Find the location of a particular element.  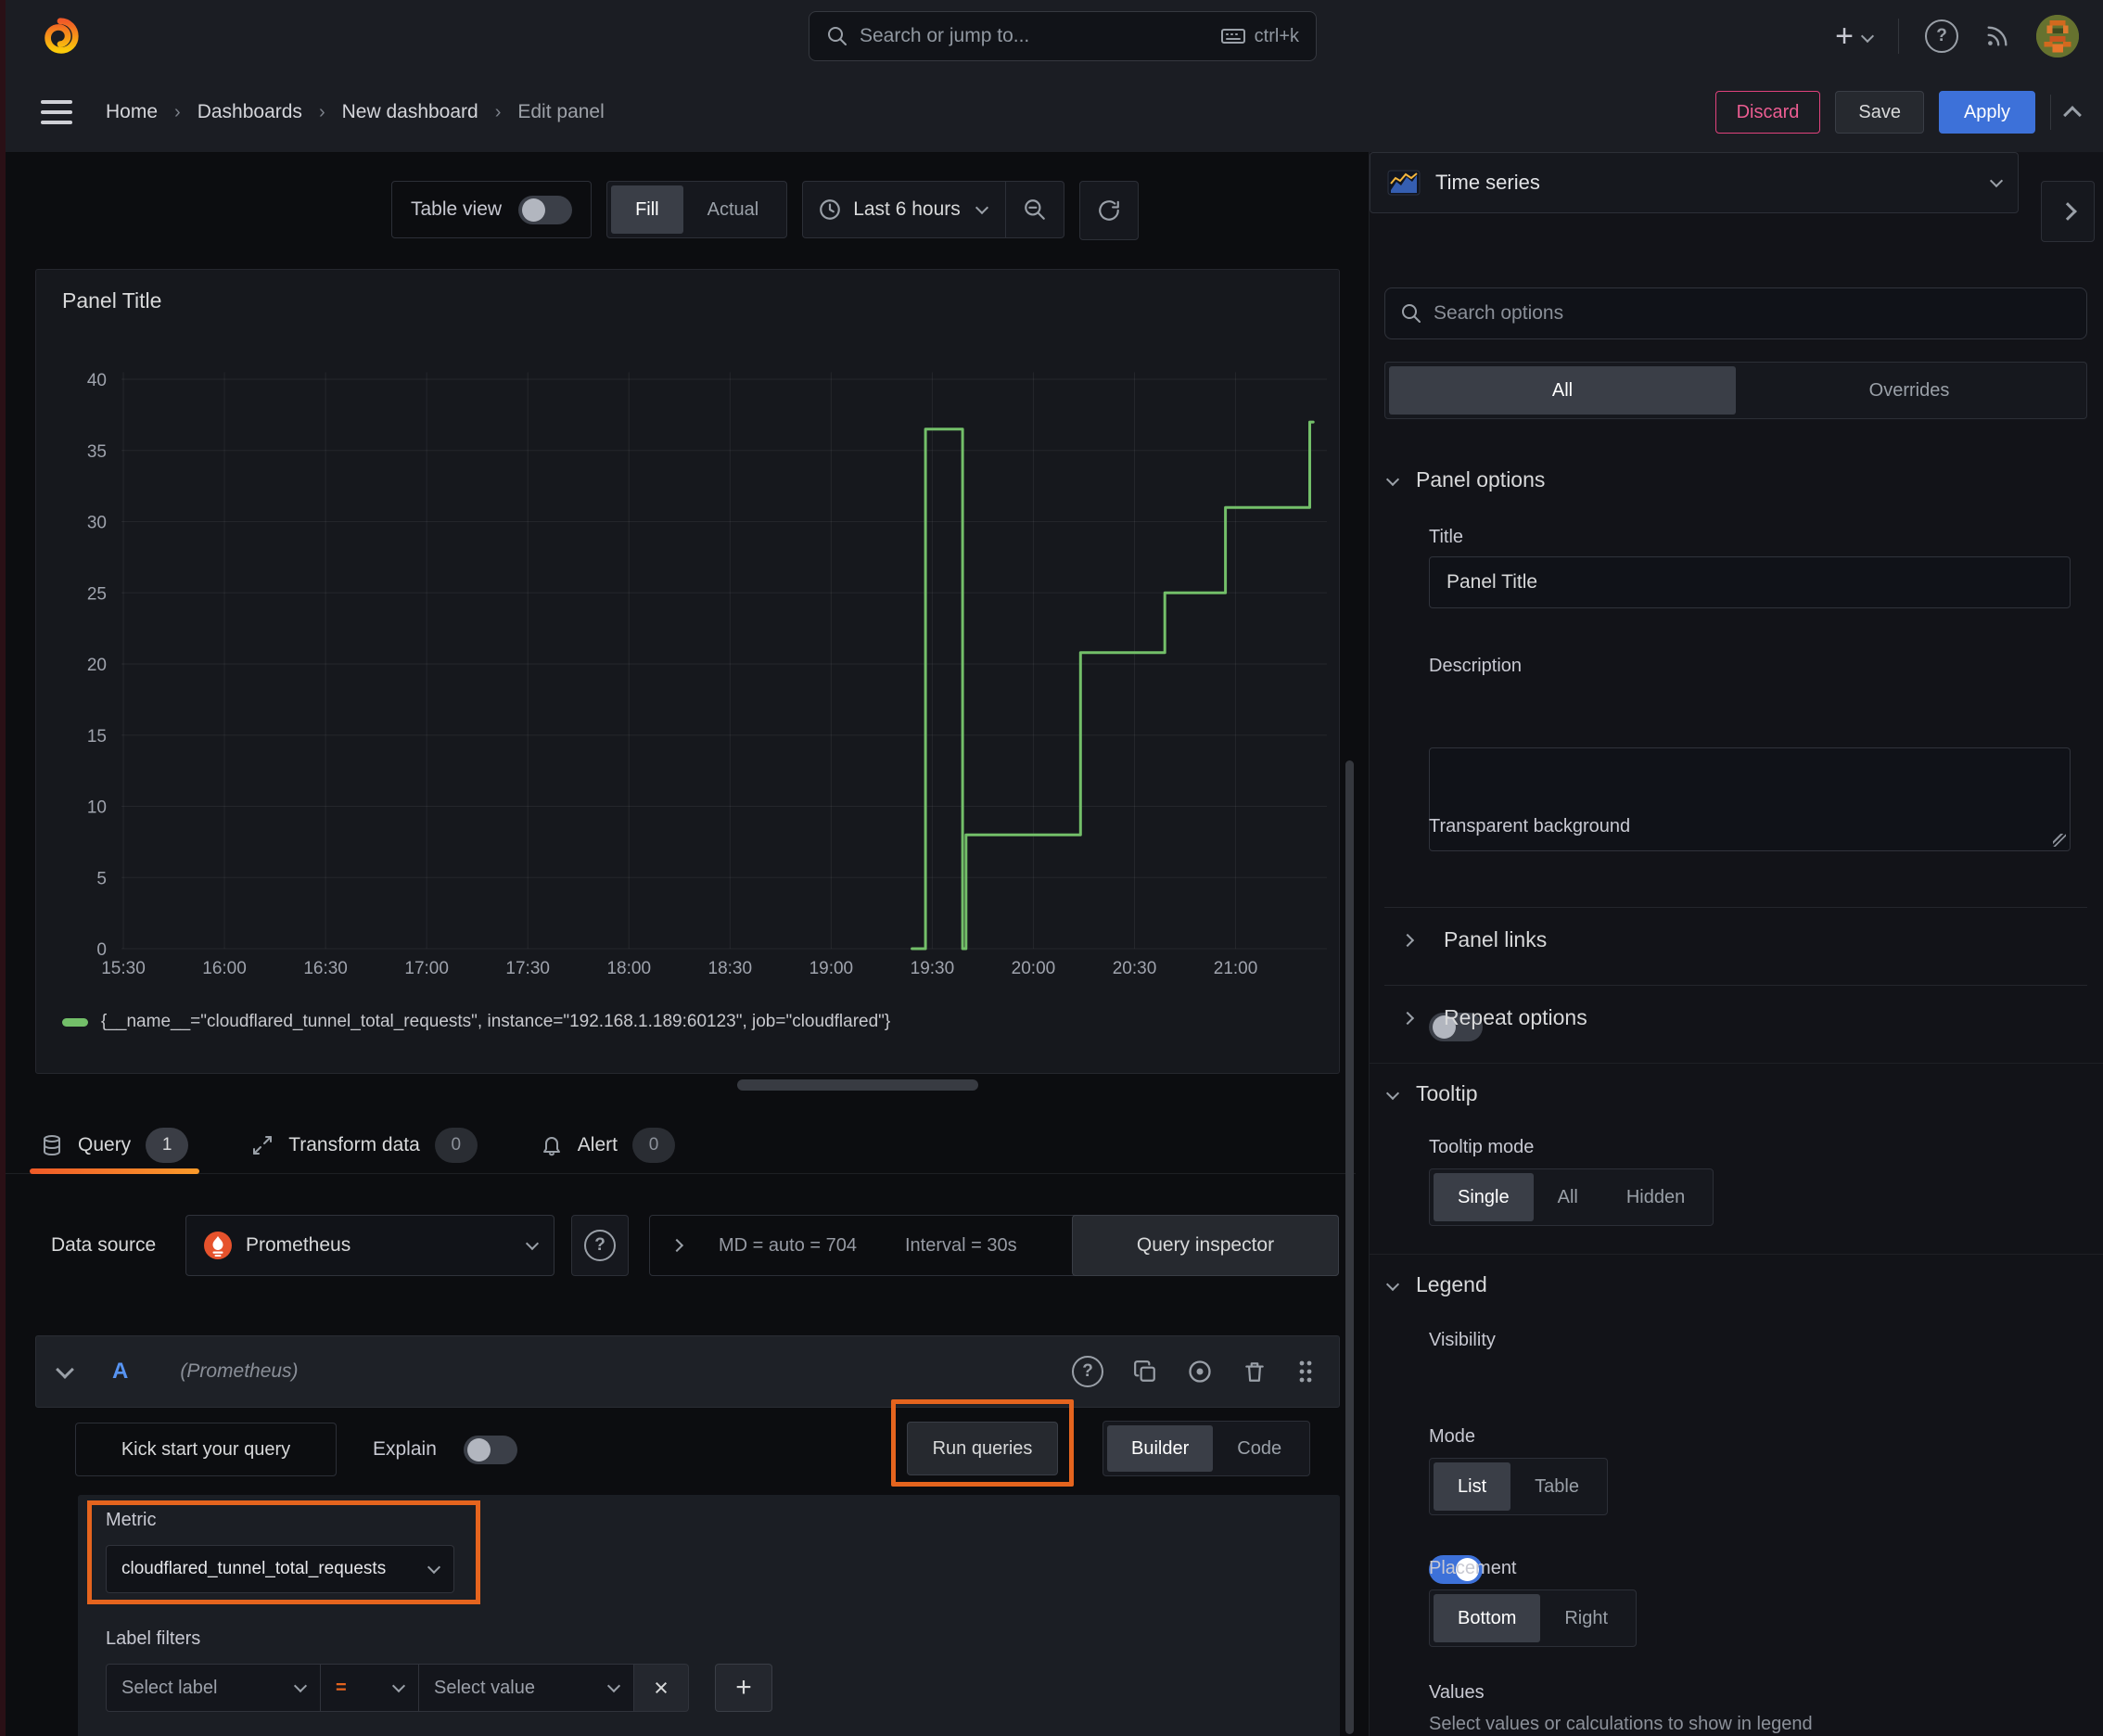

search-icon is located at coordinates (837, 36).